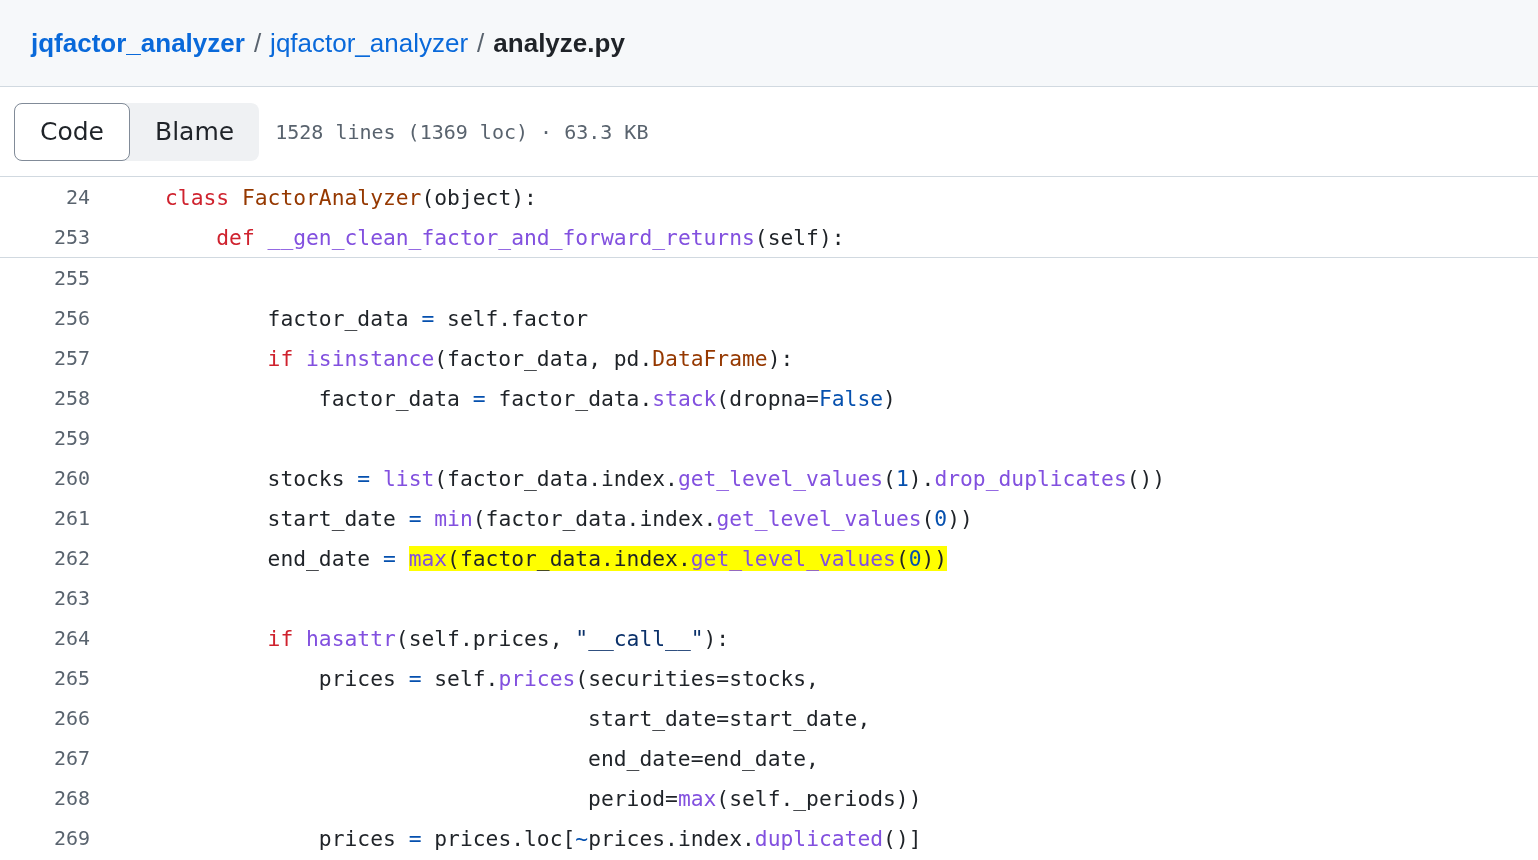 This screenshot has height=860, width=1538. Describe the element at coordinates (716, 478) in the screenshot. I see `code-line: stocks = list(factor_data.index.get_level_values(1).drop_duplicates())` at that location.